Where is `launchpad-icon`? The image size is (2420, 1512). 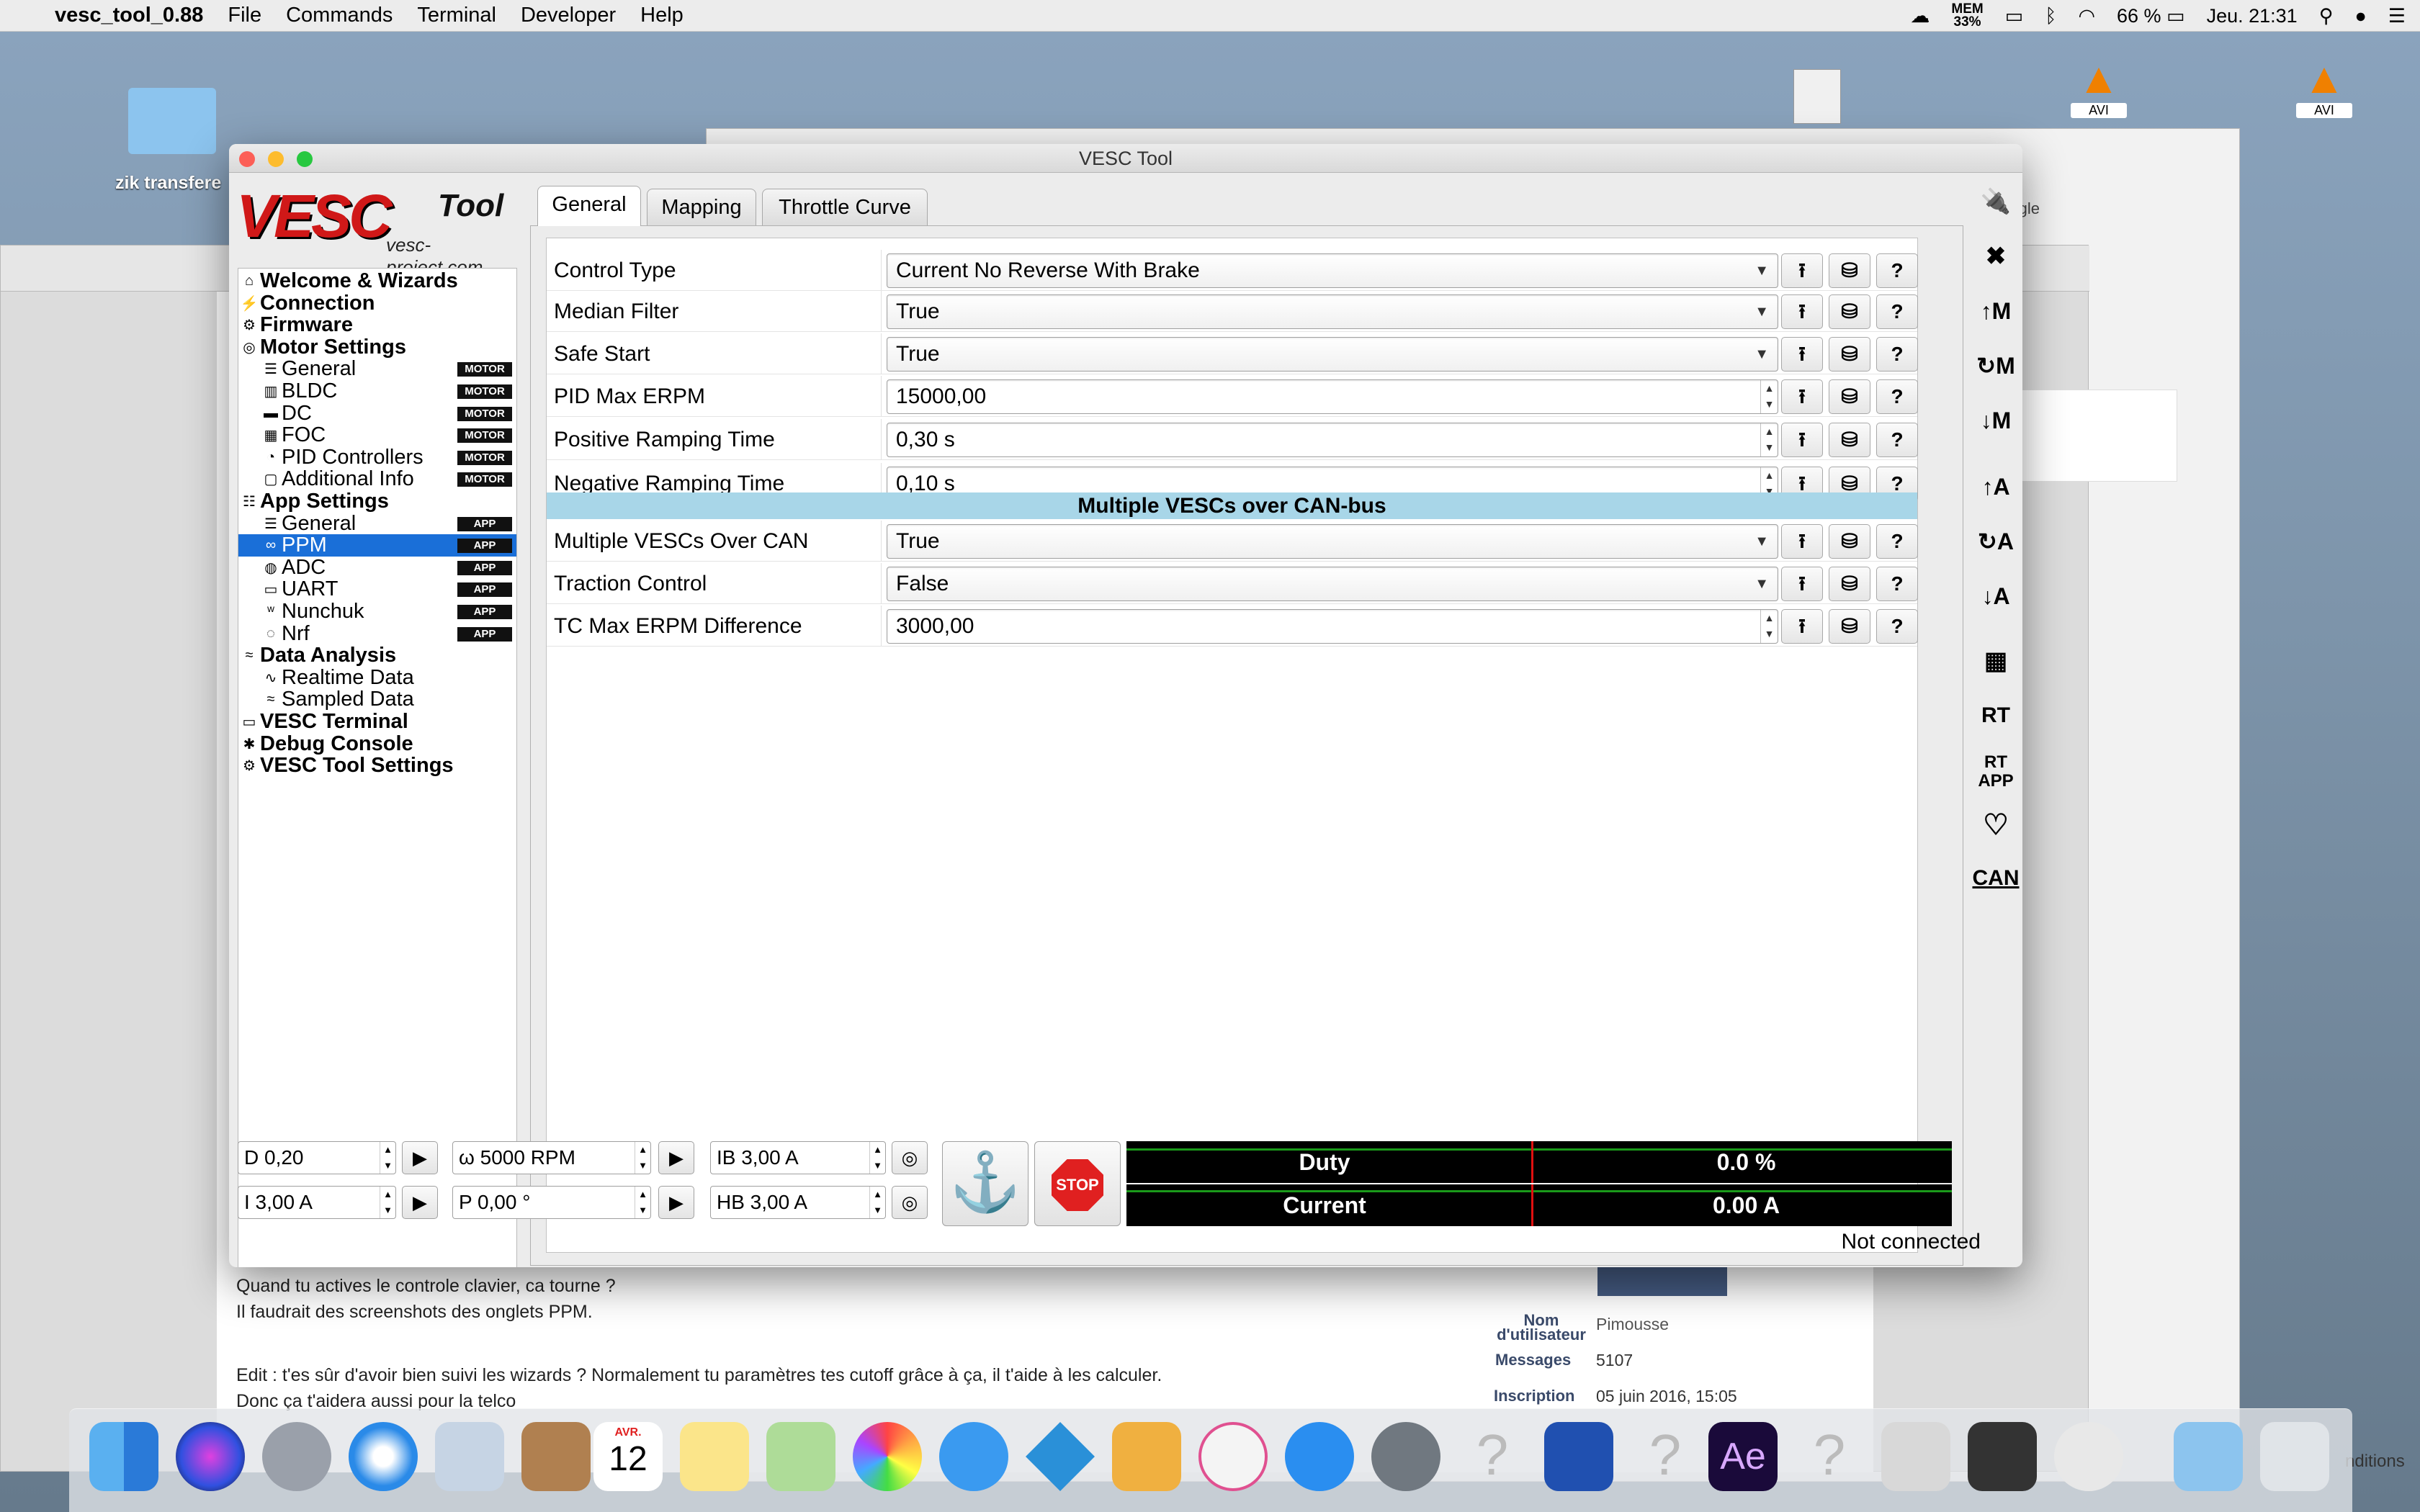
launchpad-icon is located at coordinates (296, 1456).